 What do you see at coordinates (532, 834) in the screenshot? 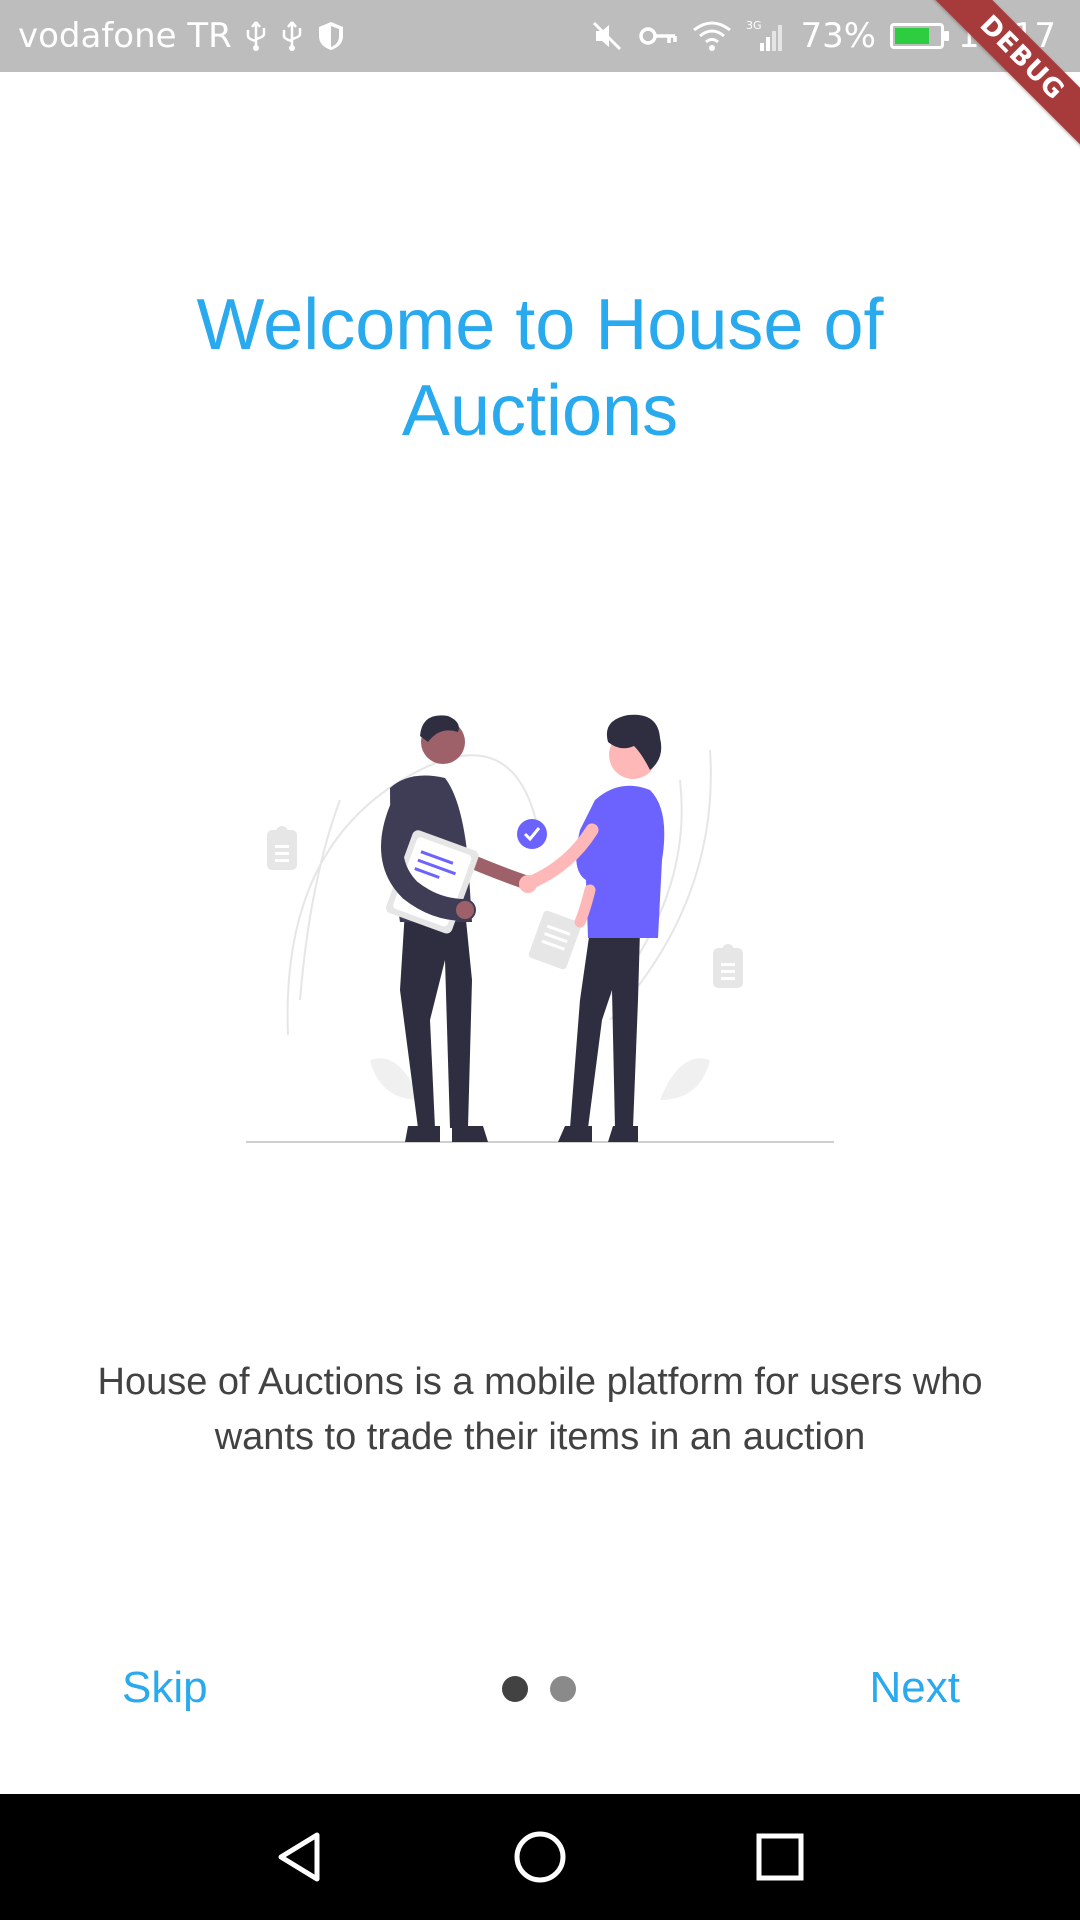
I see `check-icon` at bounding box center [532, 834].